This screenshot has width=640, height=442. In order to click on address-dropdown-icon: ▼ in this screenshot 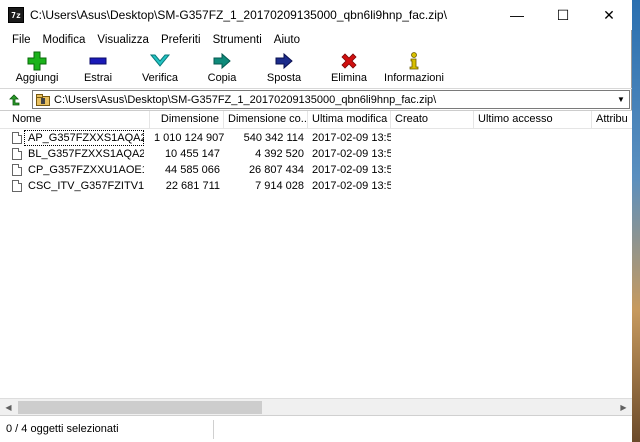, I will do `click(621, 99)`.